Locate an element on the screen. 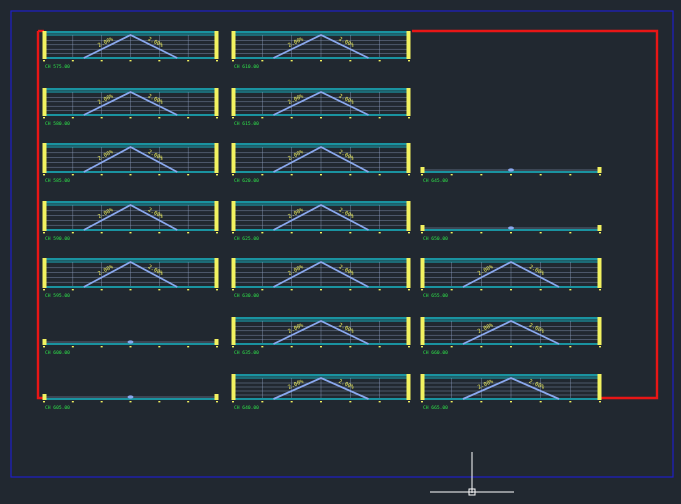  section-13: 2.00% 2.00%CH 640.00 is located at coordinates (321, 392).